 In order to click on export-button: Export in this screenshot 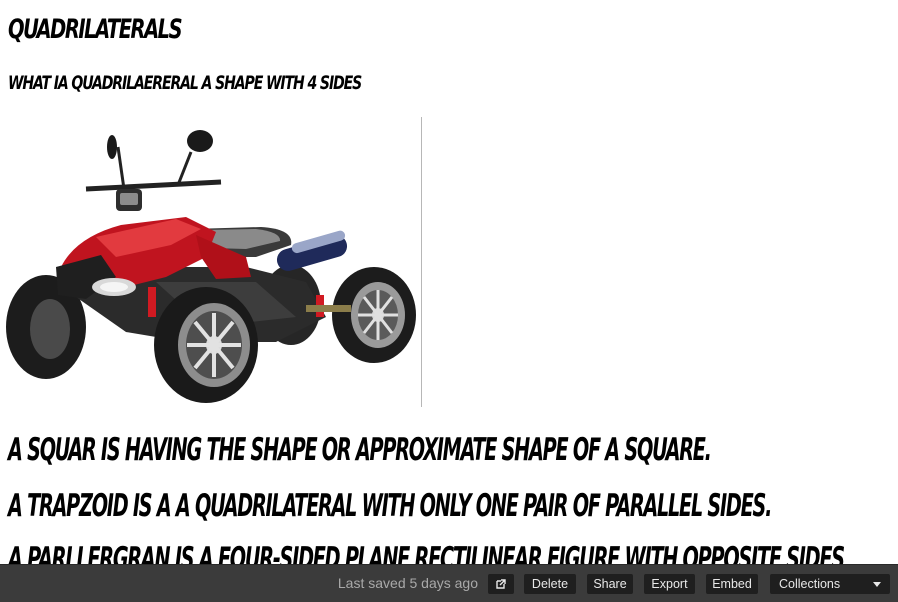, I will do `click(669, 584)`.